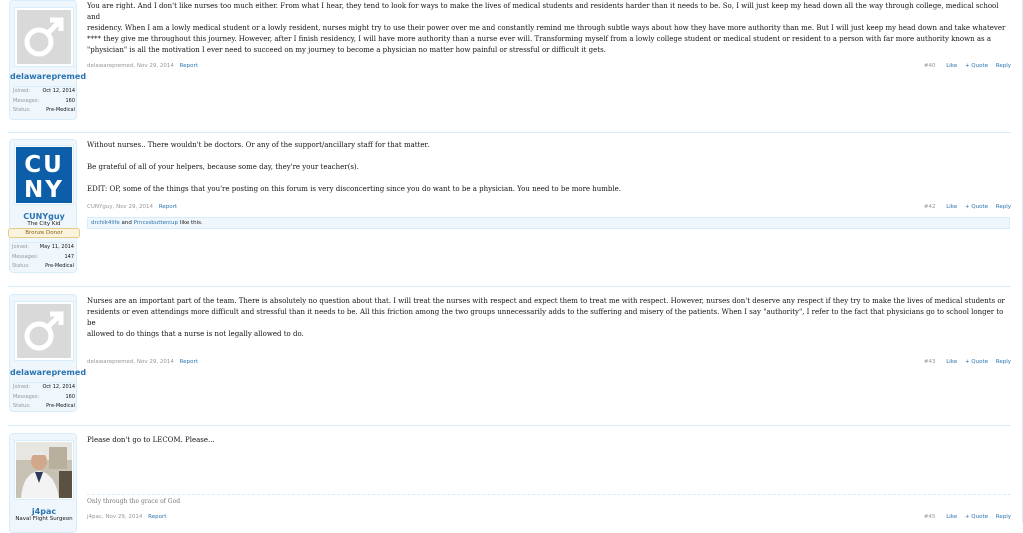 Image resolution: width=1023 pixels, height=533 pixels. Describe the element at coordinates (930, 517) in the screenshot. I see `post-number-link: #45` at that location.